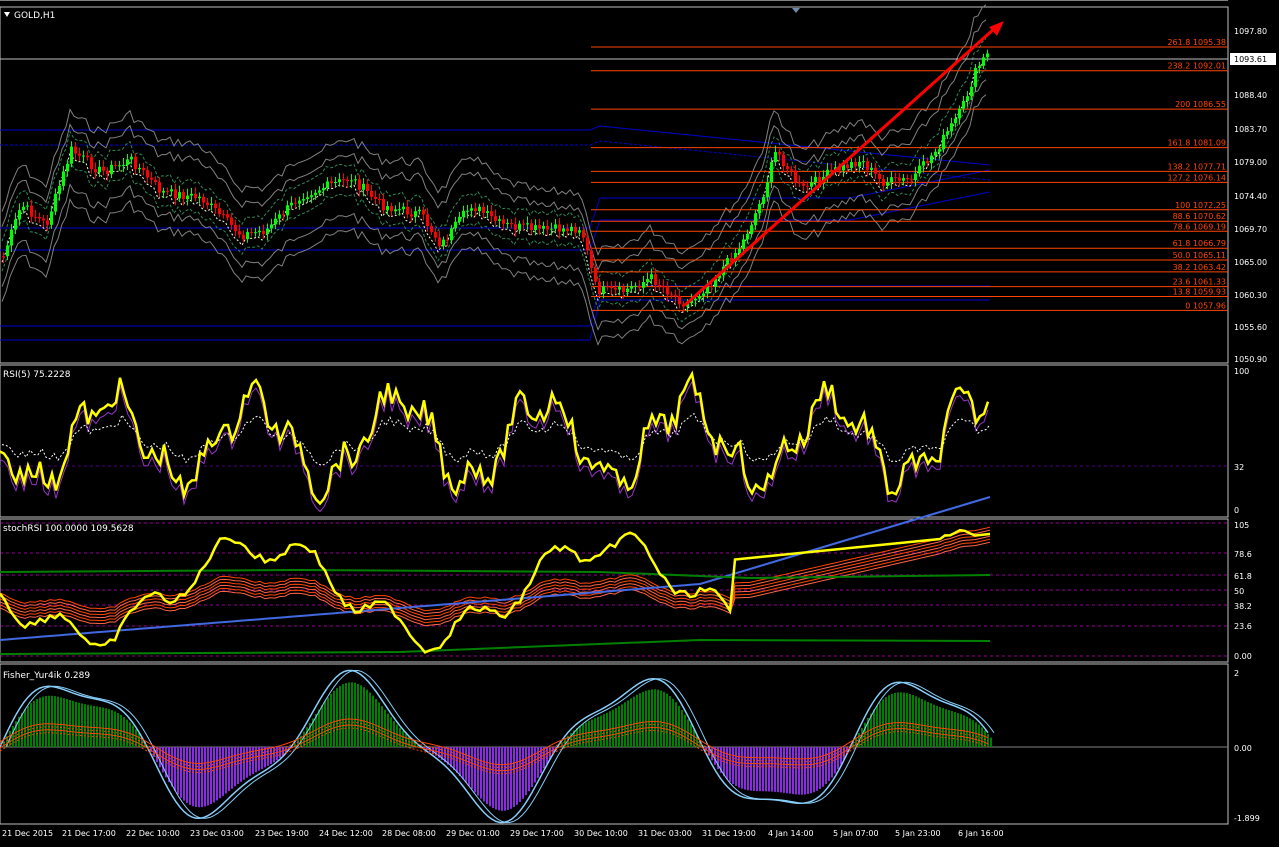 This screenshot has width=1279, height=847. Describe the element at coordinates (1243, 656) in the screenshot. I see `stoch-tick: 0.00` at that location.